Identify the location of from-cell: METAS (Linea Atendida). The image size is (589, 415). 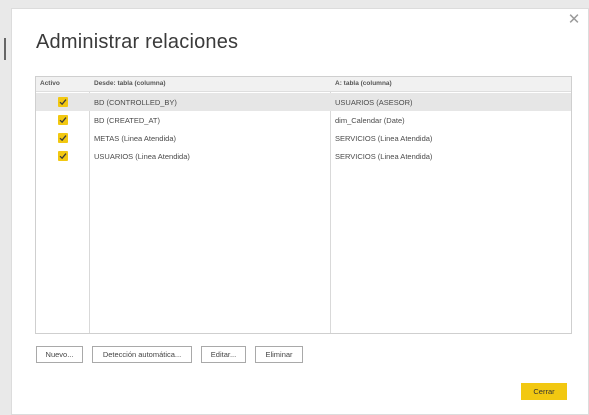
(135, 138).